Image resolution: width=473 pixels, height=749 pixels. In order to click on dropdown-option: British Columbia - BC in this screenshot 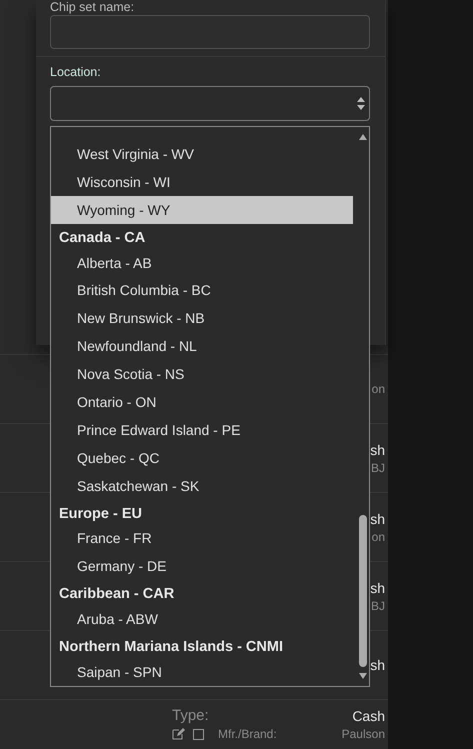, I will do `click(202, 290)`.